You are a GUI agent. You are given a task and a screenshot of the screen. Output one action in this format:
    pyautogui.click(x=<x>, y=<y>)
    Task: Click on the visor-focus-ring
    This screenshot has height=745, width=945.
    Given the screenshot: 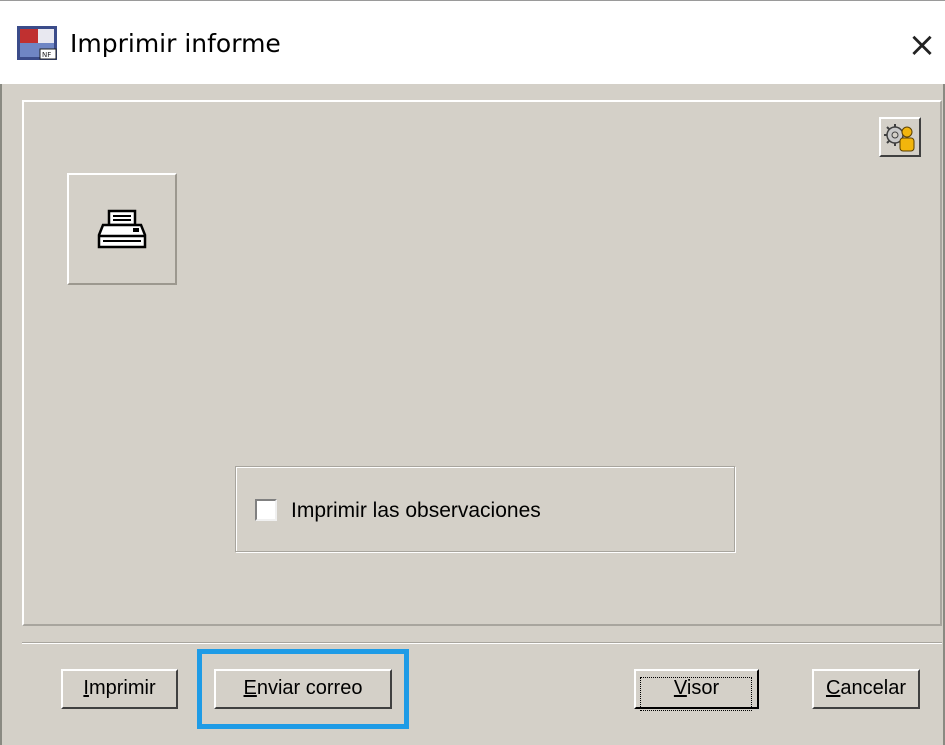 What is the action you would take?
    pyautogui.click(x=696, y=694)
    